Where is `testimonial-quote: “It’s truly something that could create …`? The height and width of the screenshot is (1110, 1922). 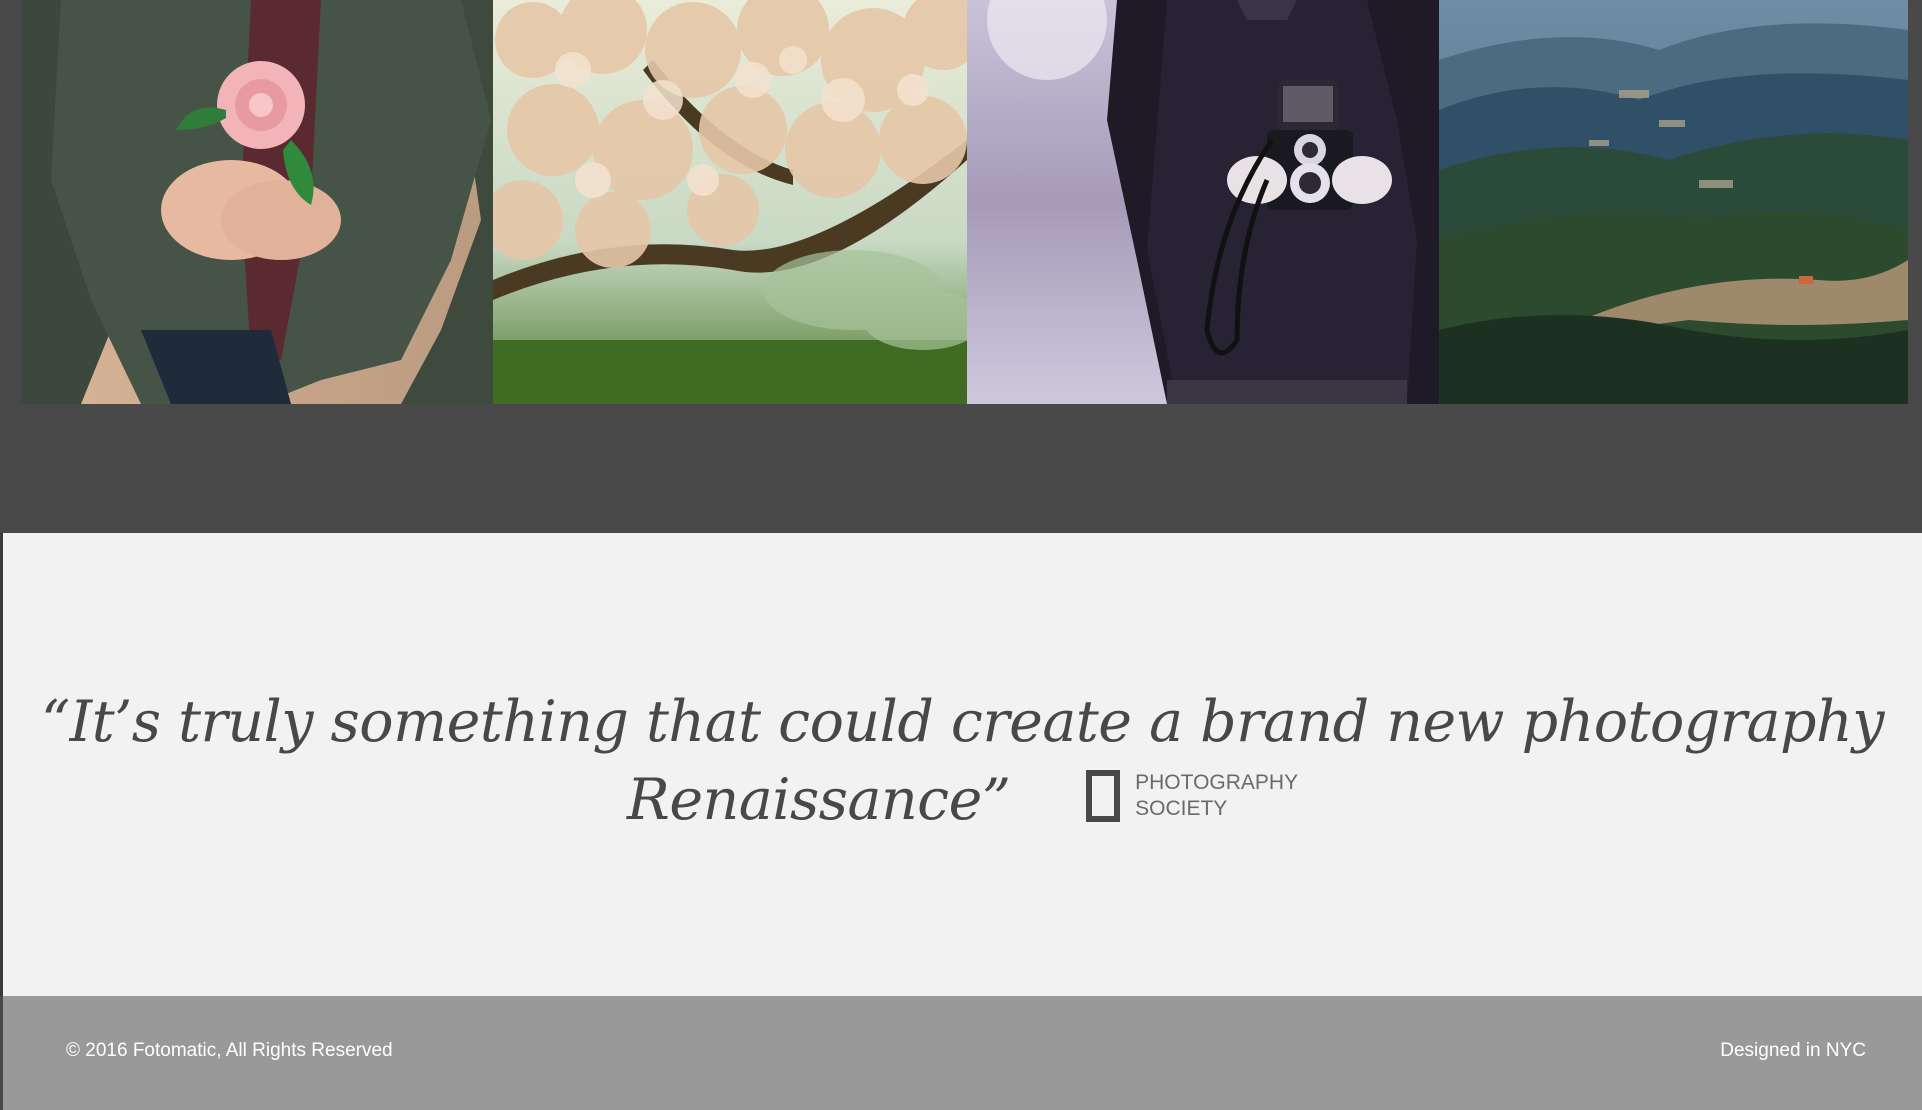 testimonial-quote: “It’s truly something that could create … is located at coordinates (962, 761).